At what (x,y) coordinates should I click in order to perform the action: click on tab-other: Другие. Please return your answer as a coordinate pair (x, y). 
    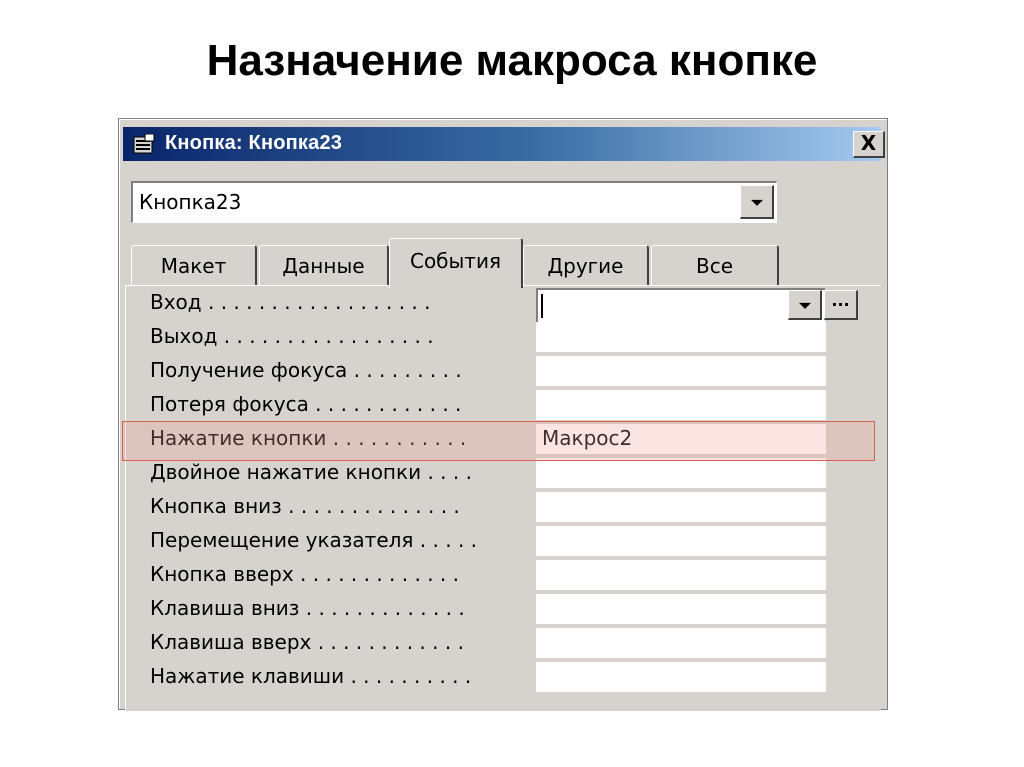
    Looking at the image, I should click on (586, 265).